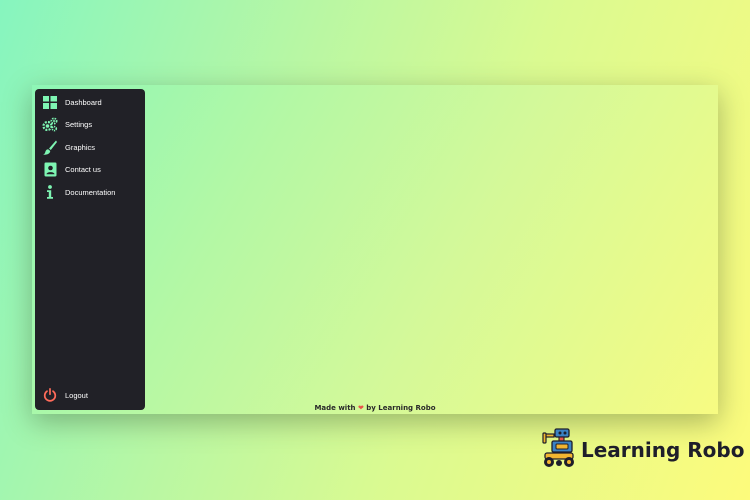 This screenshot has height=500, width=750. Describe the element at coordinates (559, 450) in the screenshot. I see `robot-logo` at that location.